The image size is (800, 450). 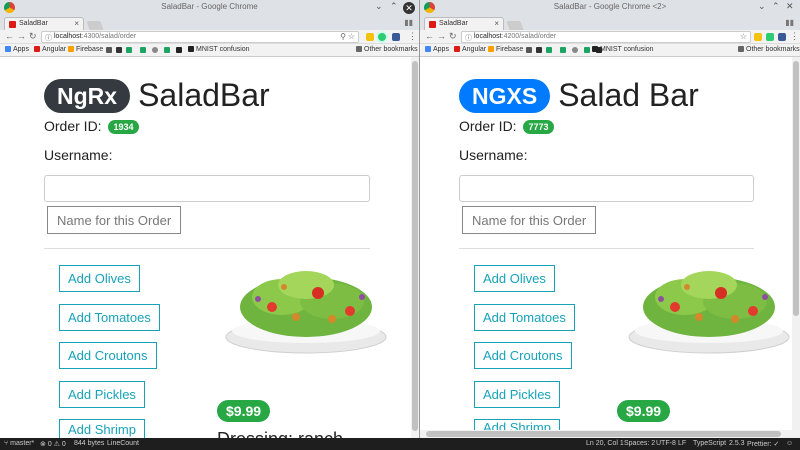 I want to click on address-bar: ⓘ localhost:4200/salad/order ☆, so click(x=606, y=37).